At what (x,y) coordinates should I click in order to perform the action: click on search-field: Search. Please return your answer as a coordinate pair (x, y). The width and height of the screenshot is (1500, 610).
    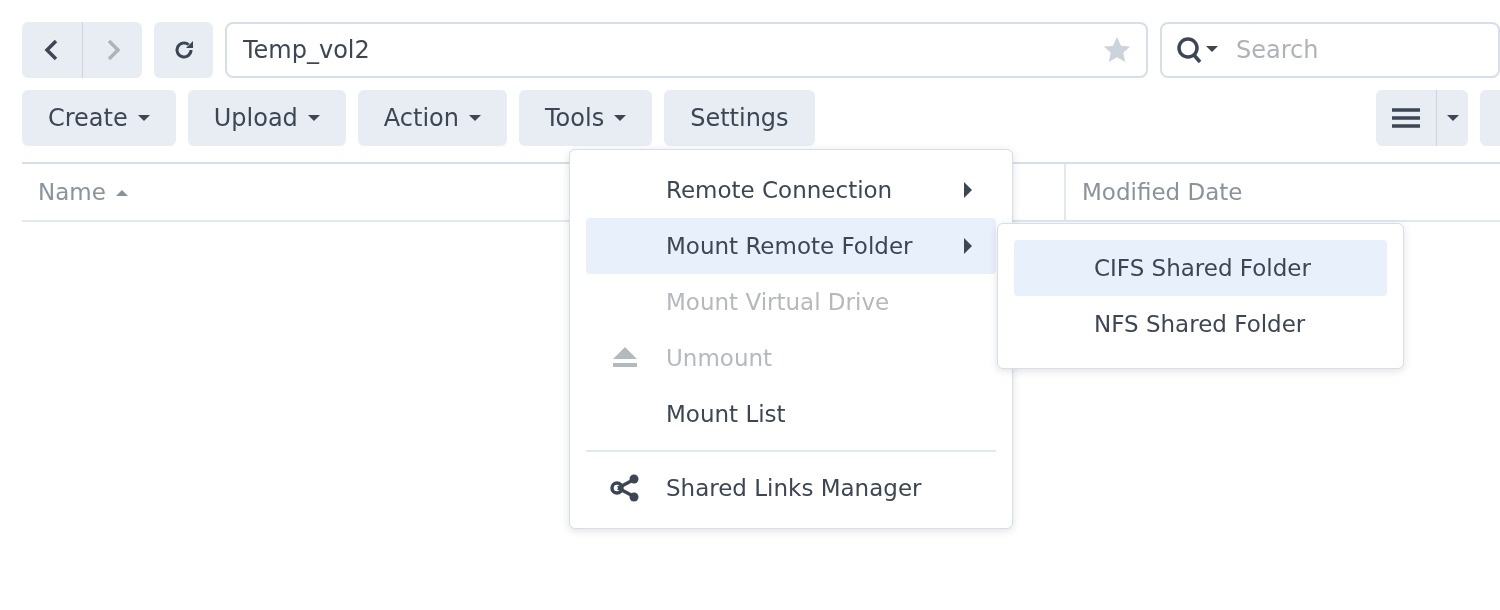
    Looking at the image, I should click on (1330, 50).